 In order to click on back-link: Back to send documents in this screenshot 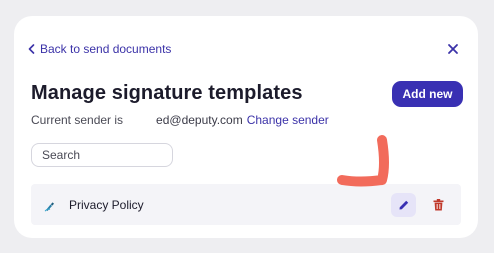, I will do `click(99, 49)`.